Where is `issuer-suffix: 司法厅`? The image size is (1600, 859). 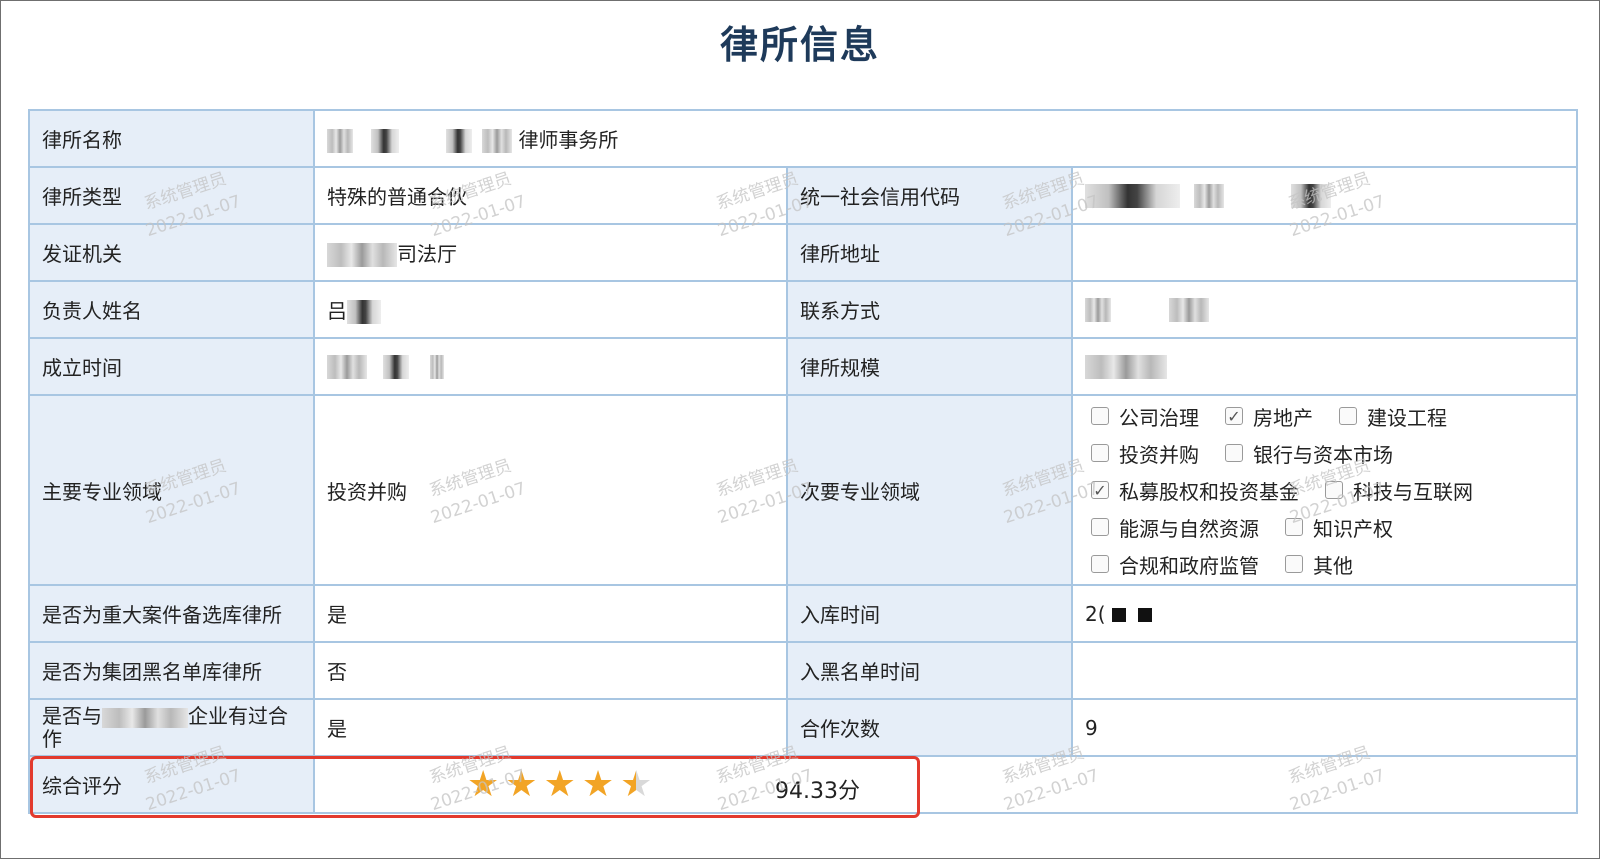 issuer-suffix: 司法厅 is located at coordinates (427, 253).